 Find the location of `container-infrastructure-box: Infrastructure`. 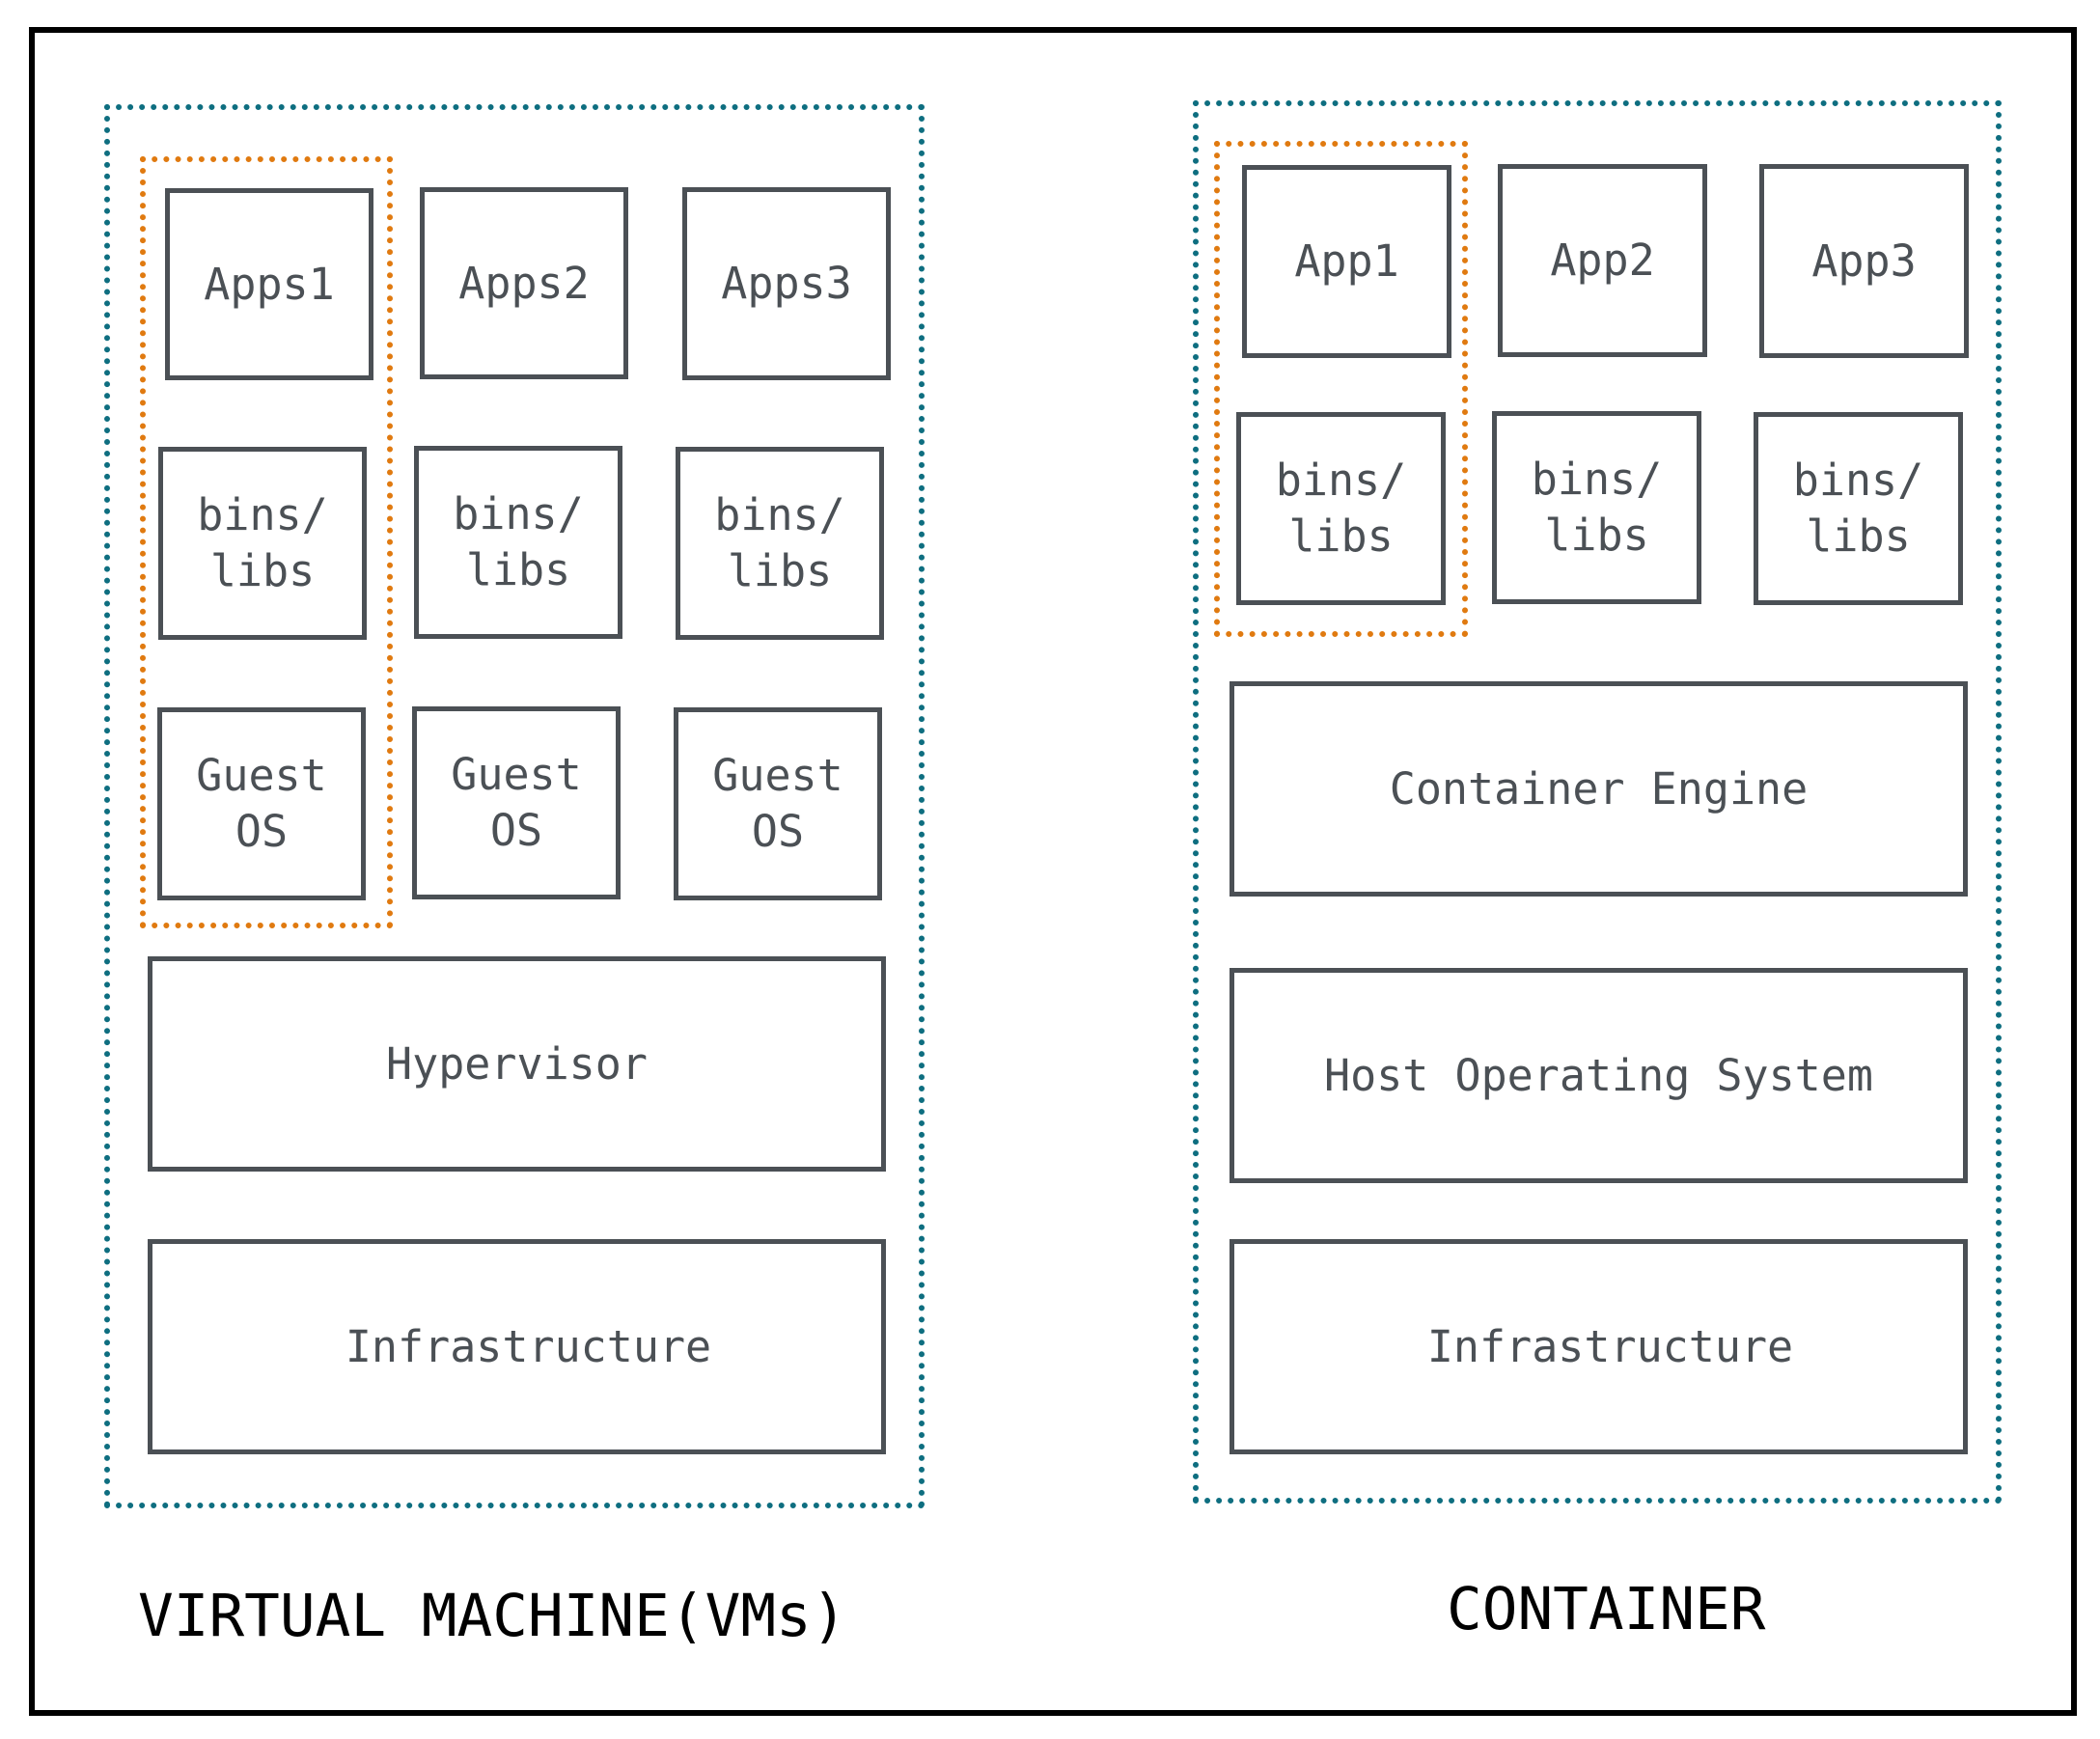

container-infrastructure-box: Infrastructure is located at coordinates (1599, 1346).